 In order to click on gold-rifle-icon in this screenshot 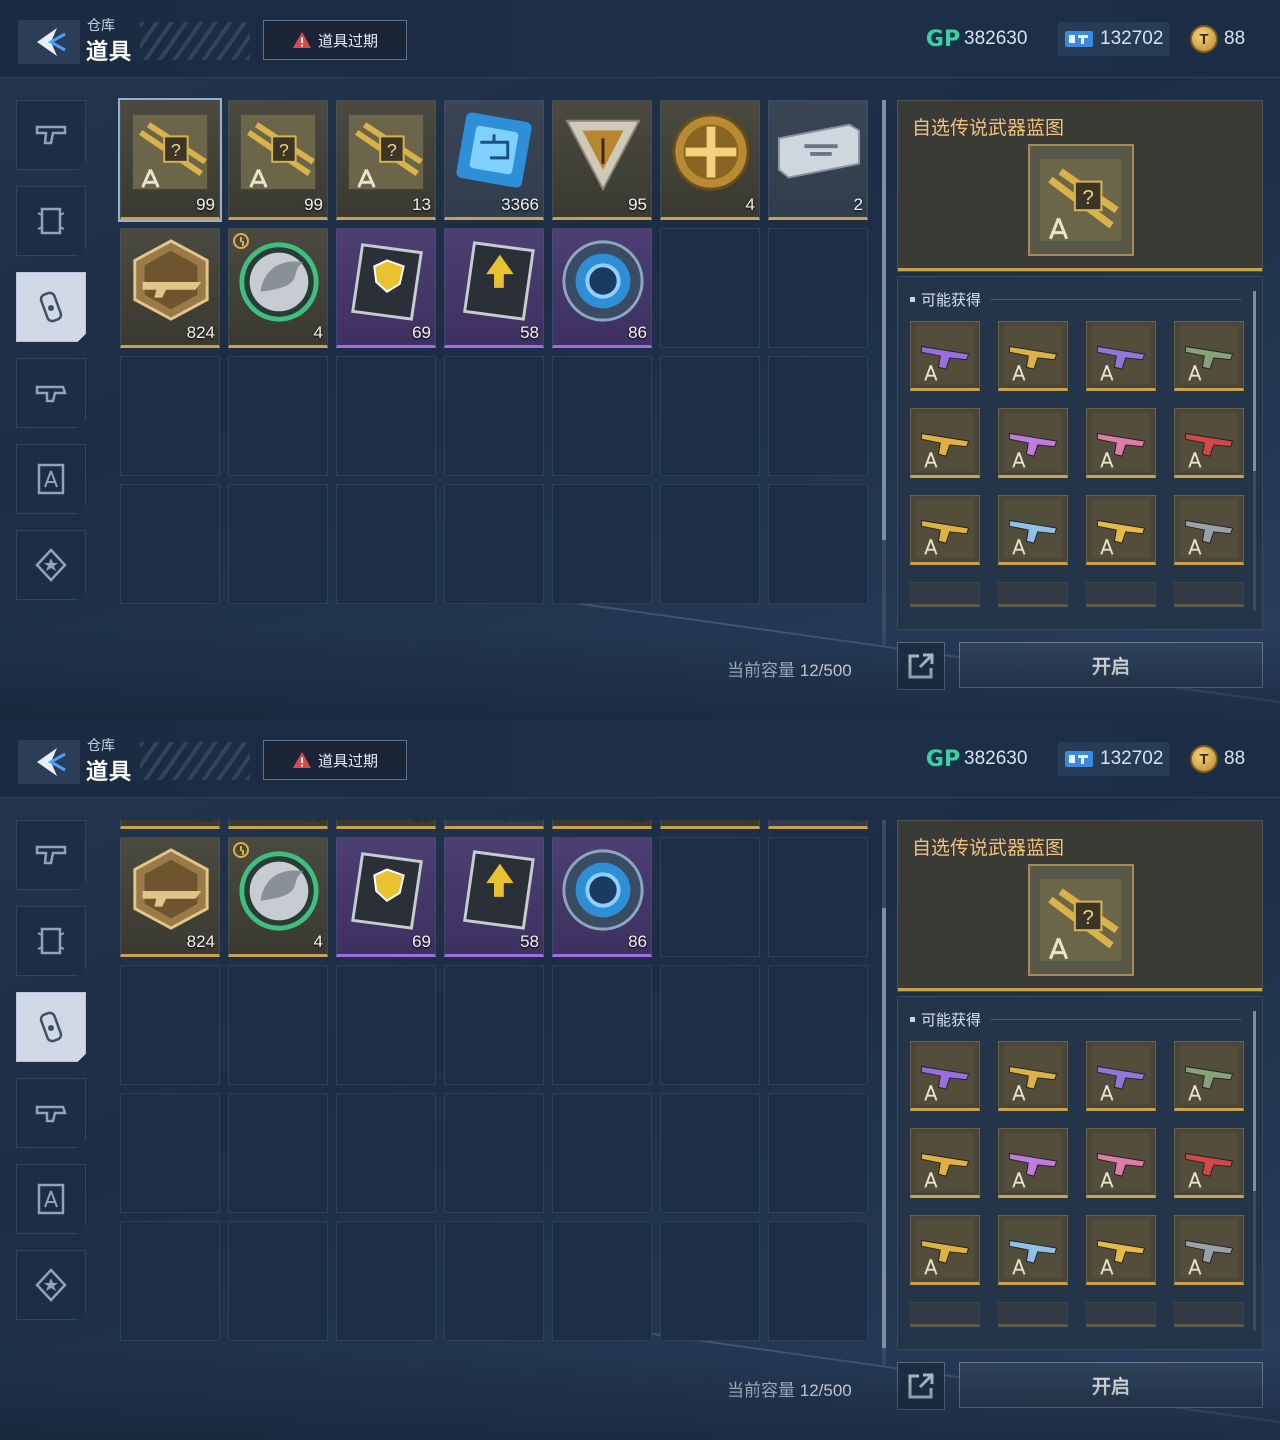, I will do `click(1121, 530)`.